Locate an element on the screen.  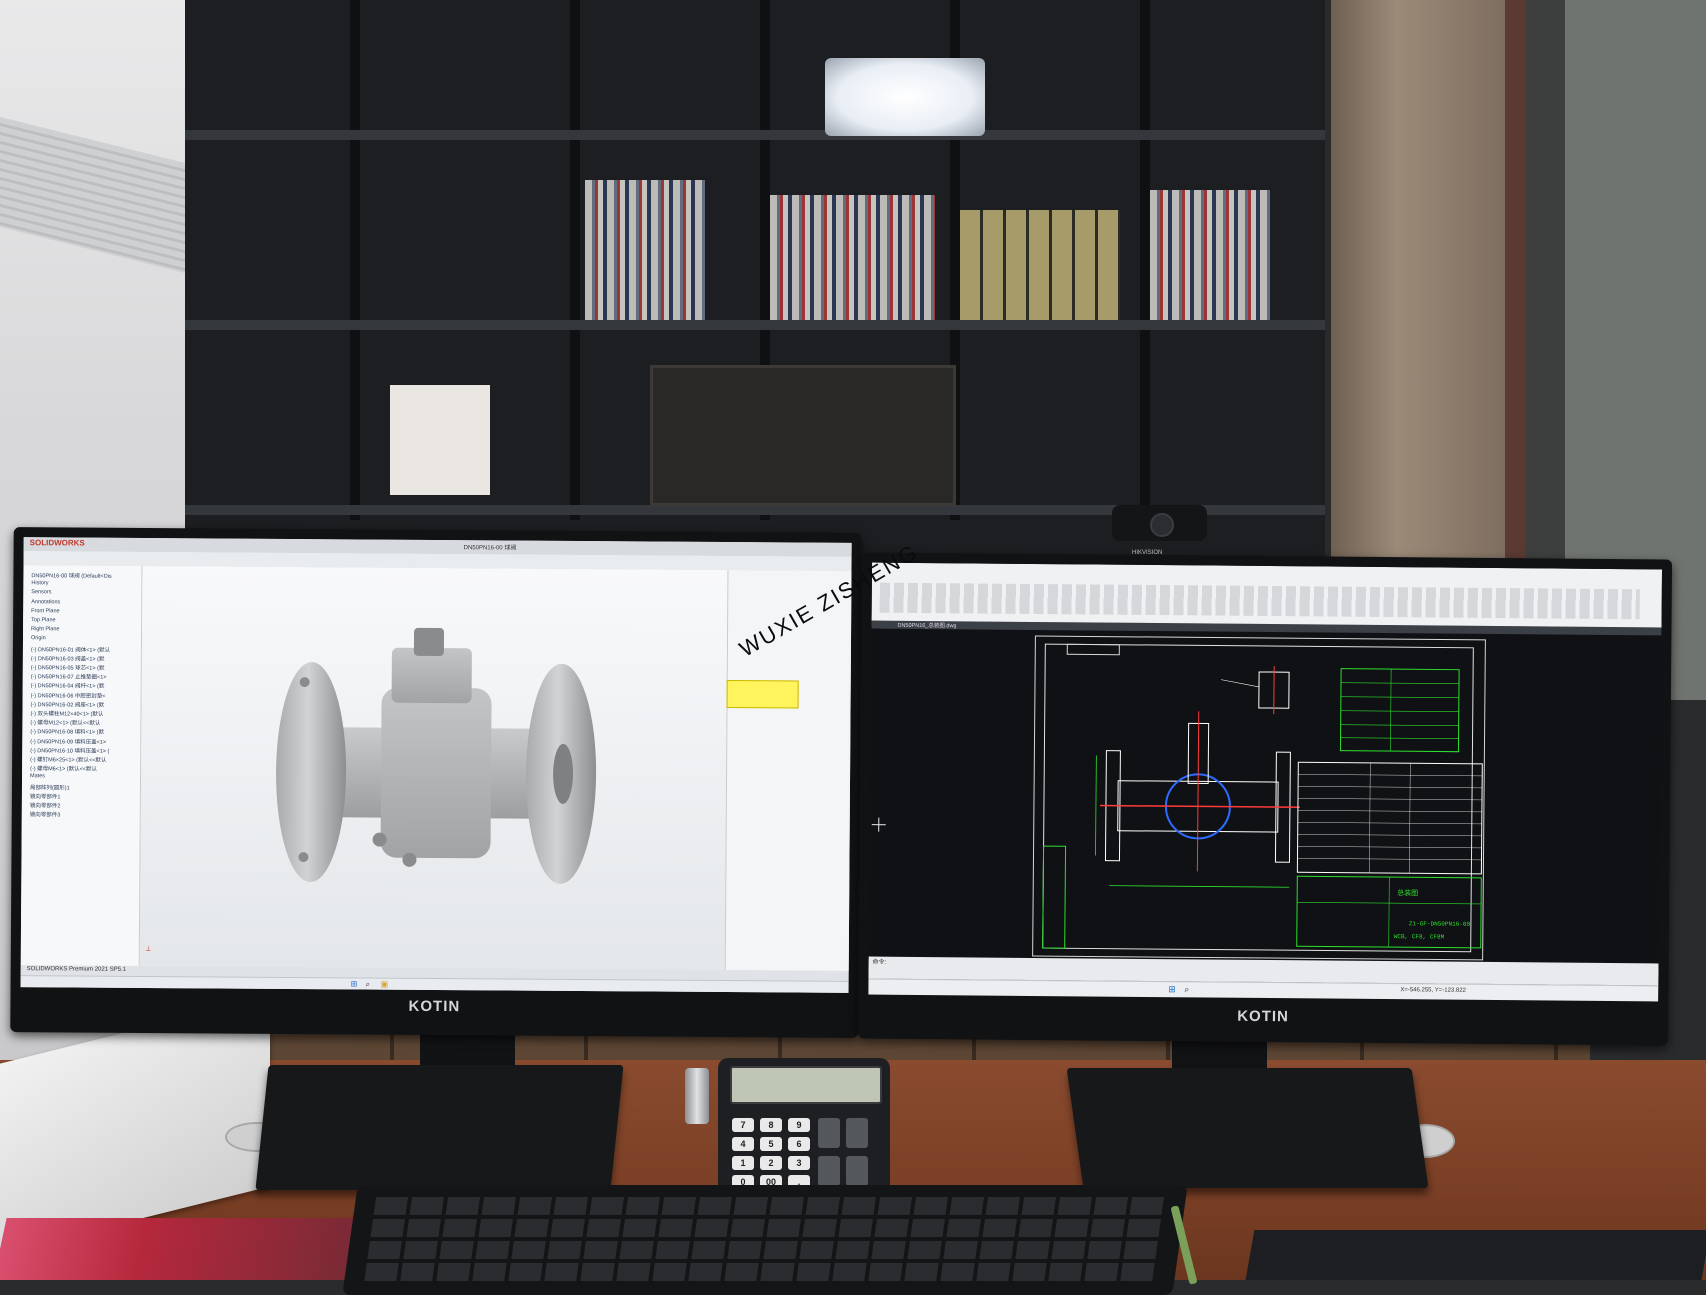
tree-item: (-) DN50PN16-06 中腔密封垫< is located at coordinates (68, 695).